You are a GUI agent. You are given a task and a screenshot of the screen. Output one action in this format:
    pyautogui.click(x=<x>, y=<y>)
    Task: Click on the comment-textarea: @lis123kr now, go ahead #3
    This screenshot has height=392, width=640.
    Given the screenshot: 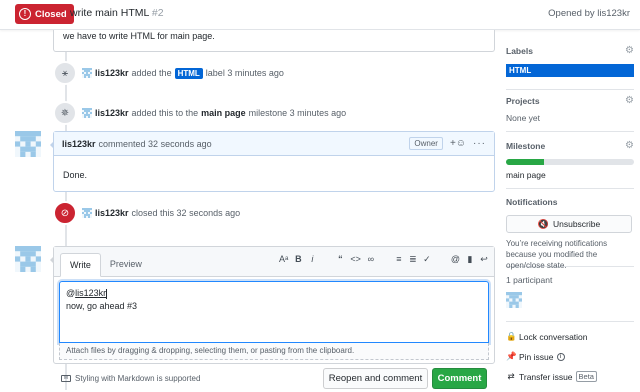 What is the action you would take?
    pyautogui.click(x=274, y=312)
    